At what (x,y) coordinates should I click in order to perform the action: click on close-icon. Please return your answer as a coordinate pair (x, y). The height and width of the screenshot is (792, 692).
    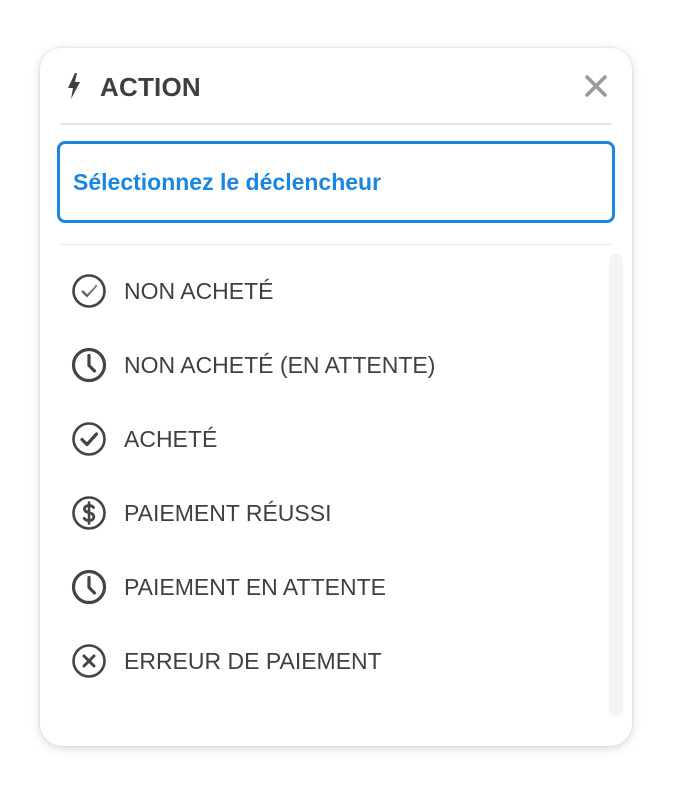
    Looking at the image, I should click on (596, 86).